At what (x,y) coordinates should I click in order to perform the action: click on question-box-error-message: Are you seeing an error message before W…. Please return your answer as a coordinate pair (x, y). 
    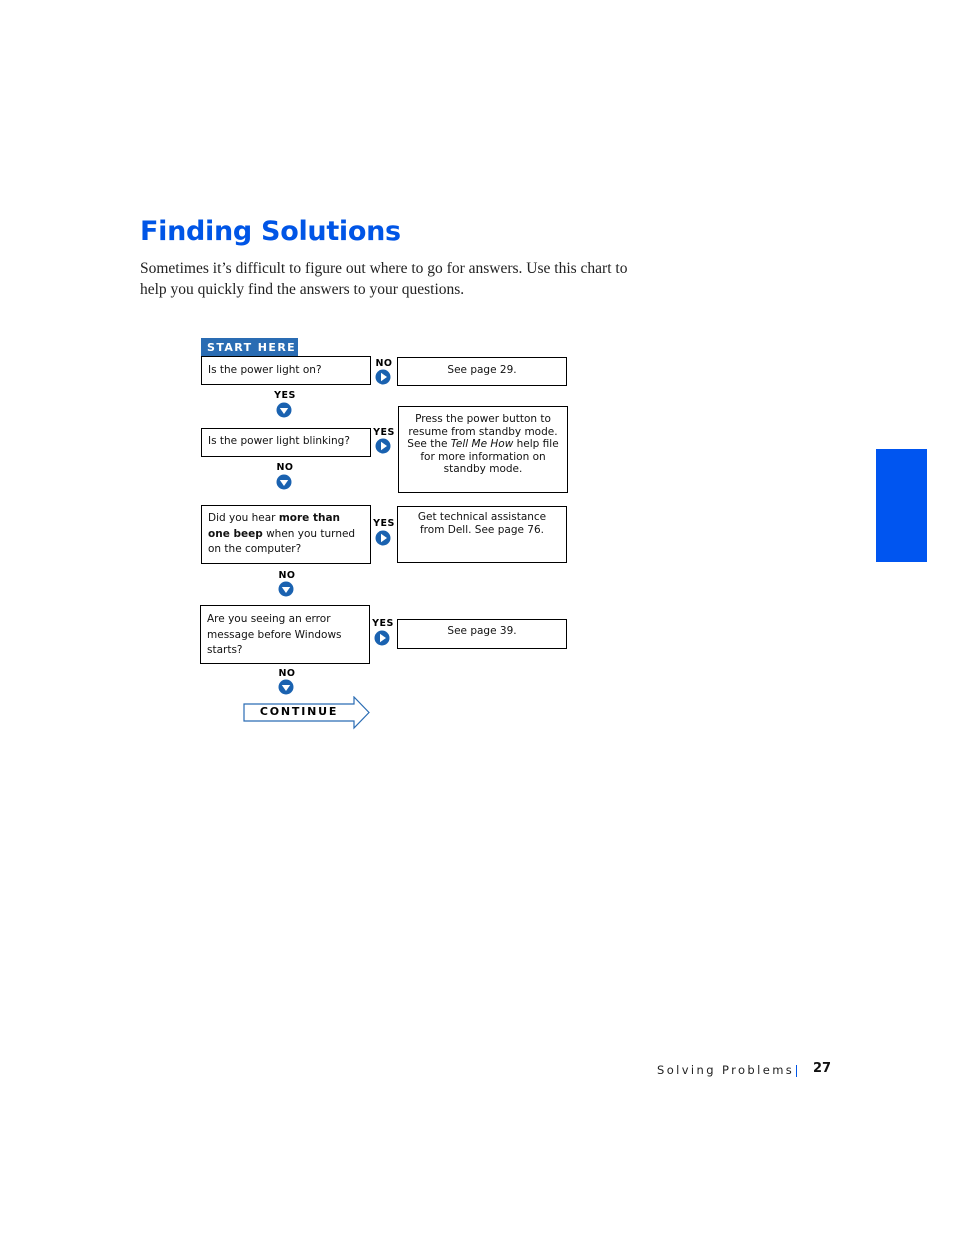
    Looking at the image, I should click on (285, 634).